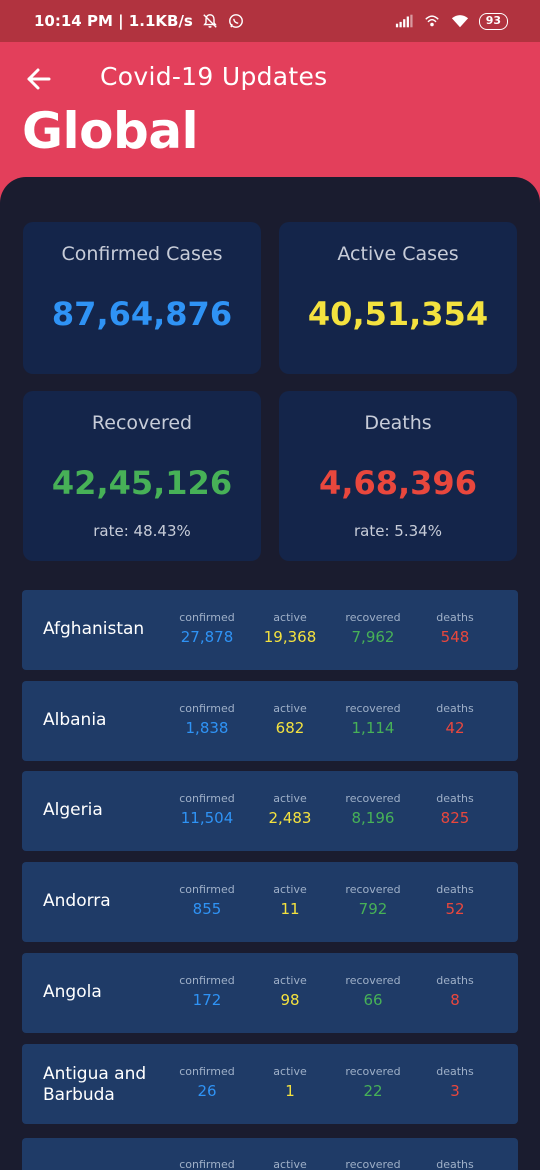 The image size is (540, 1170). Describe the element at coordinates (373, 1091) in the screenshot. I see `recovered-column-value: 22` at that location.